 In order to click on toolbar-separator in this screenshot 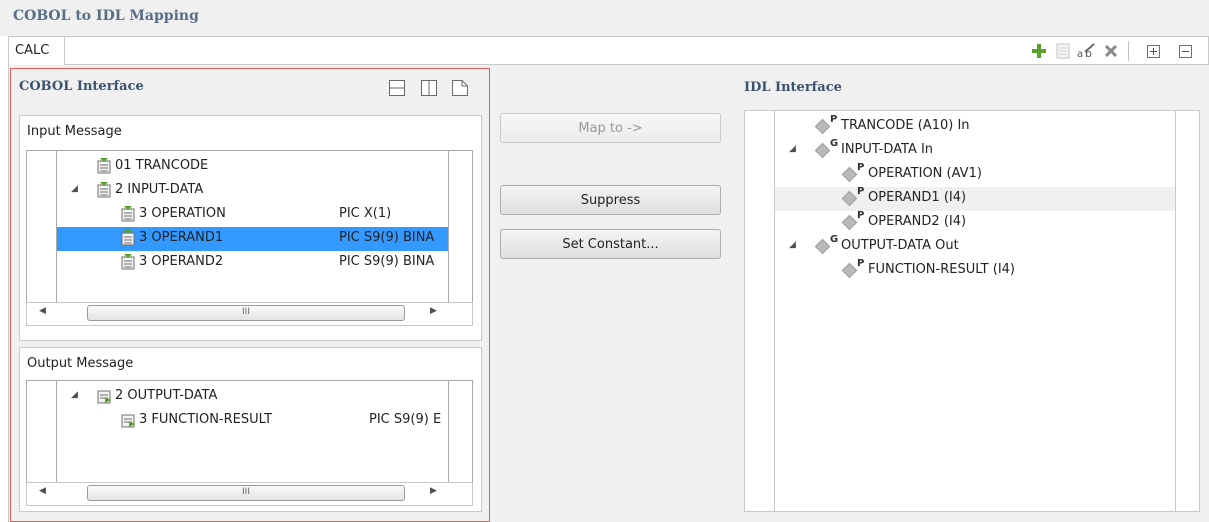, I will do `click(1128, 51)`.